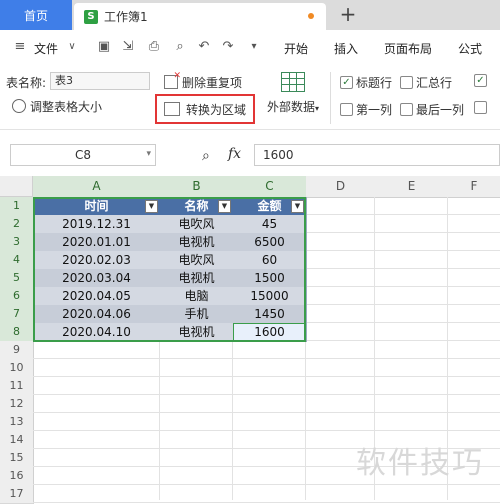  What do you see at coordinates (17, 296) in the screenshot?
I see `row-header-6: 6` at bounding box center [17, 296].